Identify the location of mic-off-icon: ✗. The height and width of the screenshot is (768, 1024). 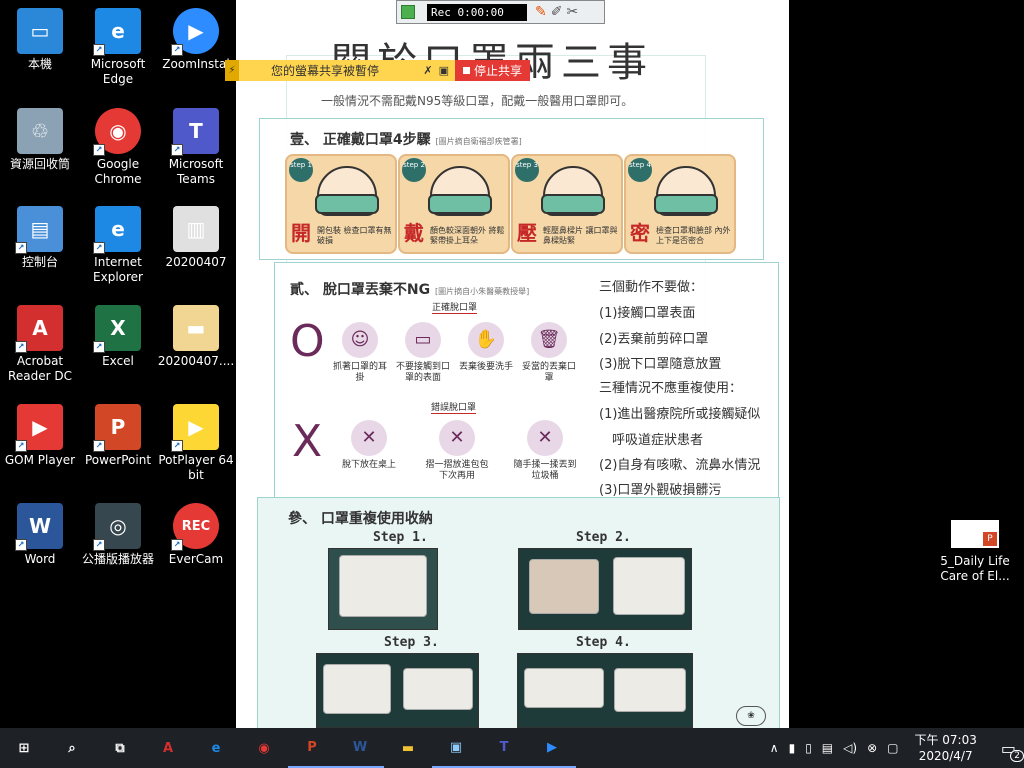
(427, 70).